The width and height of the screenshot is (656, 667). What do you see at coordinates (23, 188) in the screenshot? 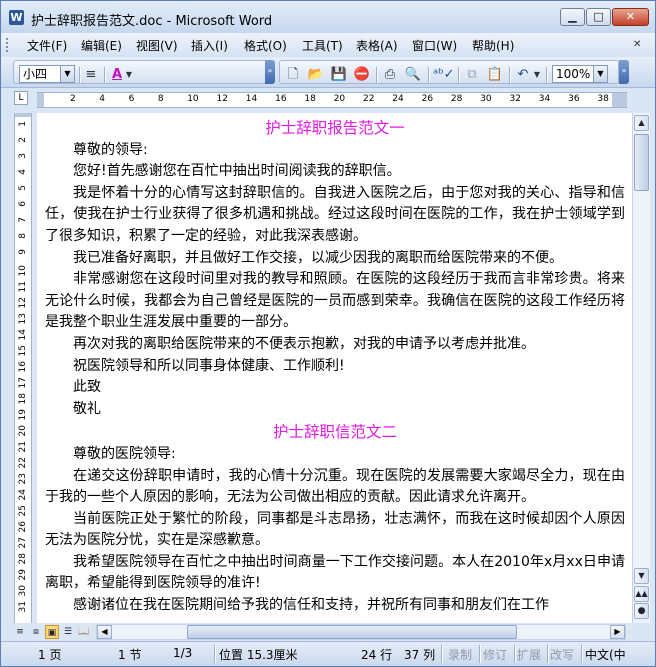
I see `ruler-number: 5` at bounding box center [23, 188].